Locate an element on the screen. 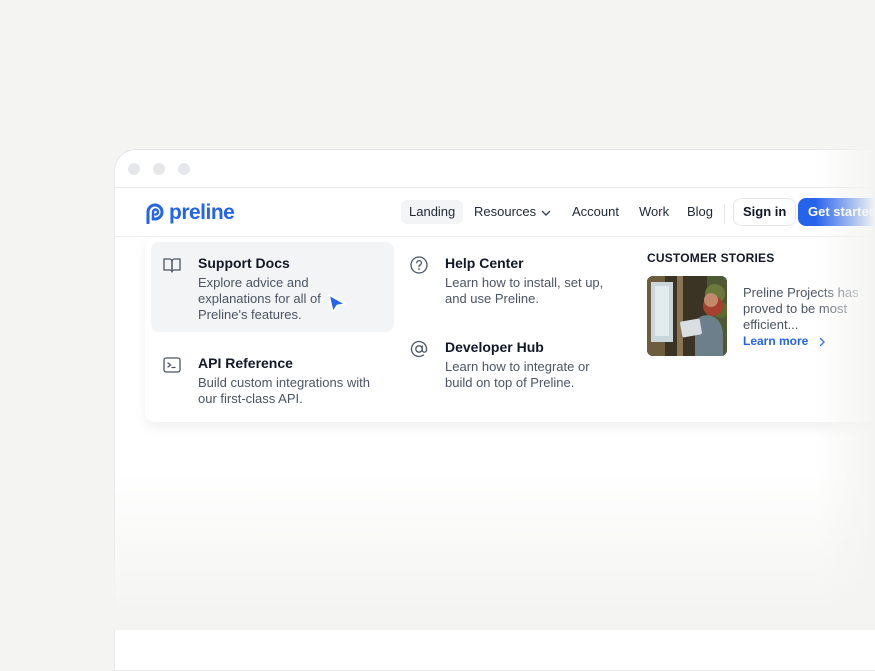 The height and width of the screenshot is (671, 875). nav-item-resources-label: Resources is located at coordinates (505, 211).